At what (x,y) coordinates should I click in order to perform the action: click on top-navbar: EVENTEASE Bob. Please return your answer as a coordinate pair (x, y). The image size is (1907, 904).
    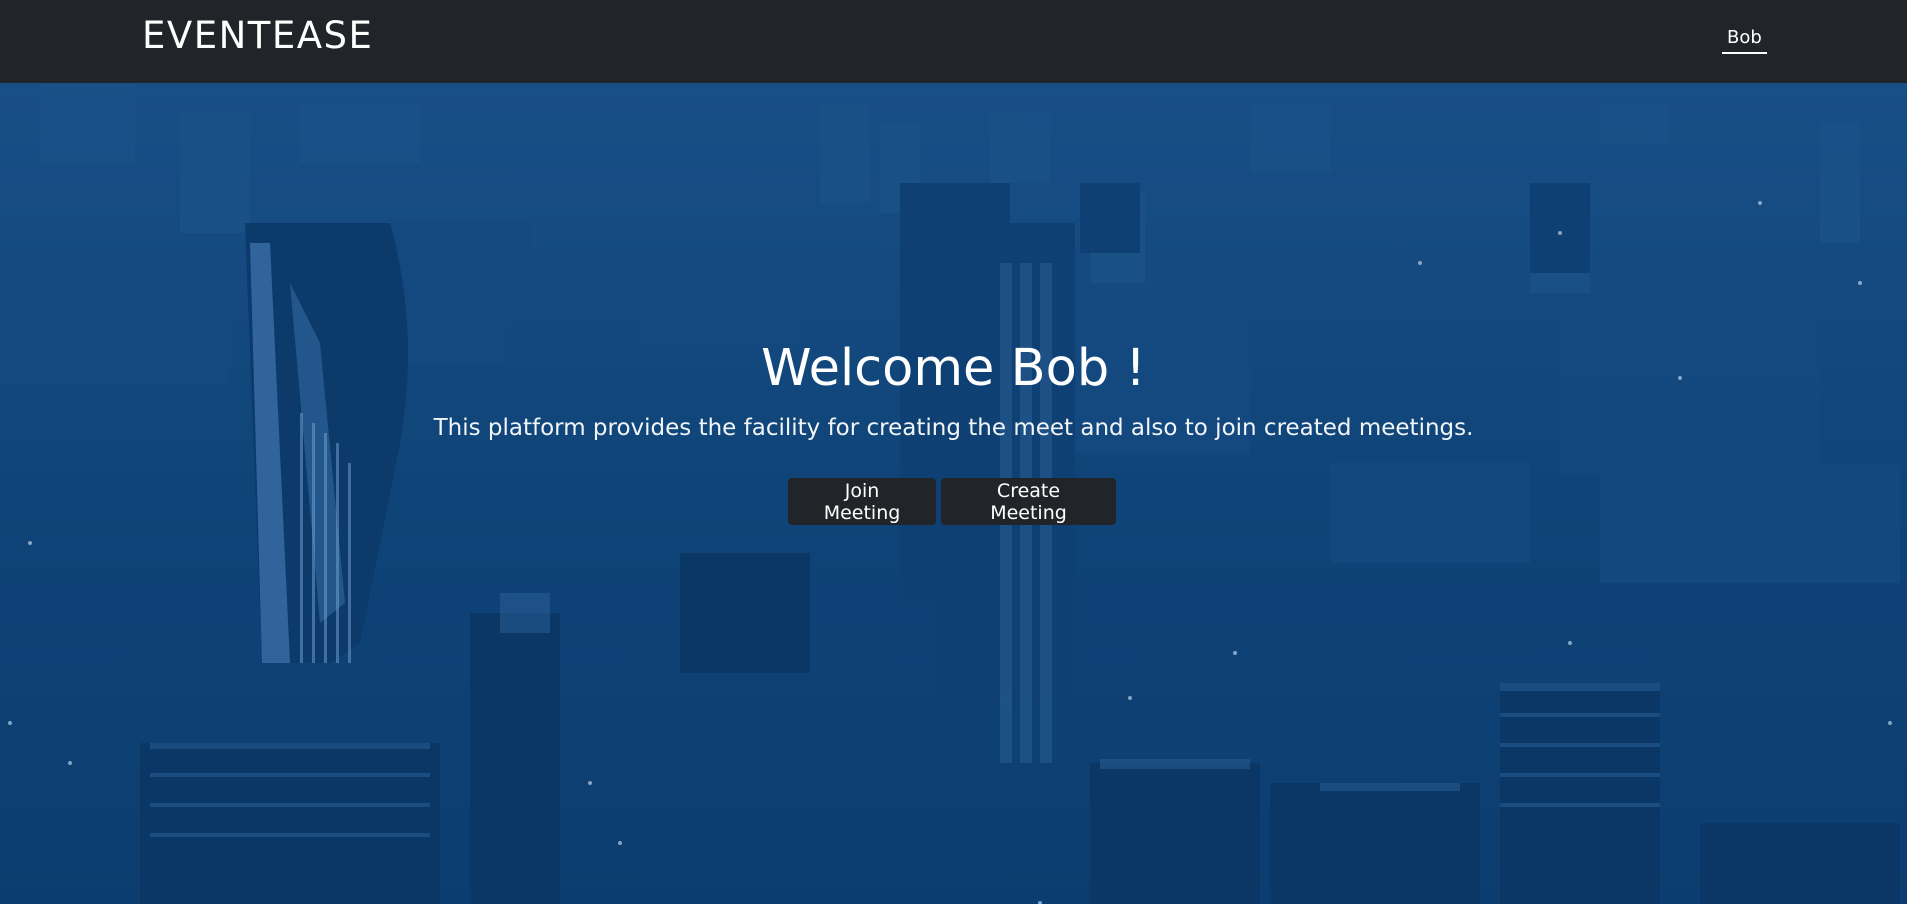
    Looking at the image, I should click on (953, 41).